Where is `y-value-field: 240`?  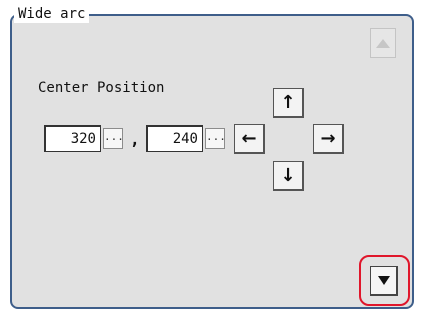
y-value-field: 240 is located at coordinates (174, 138).